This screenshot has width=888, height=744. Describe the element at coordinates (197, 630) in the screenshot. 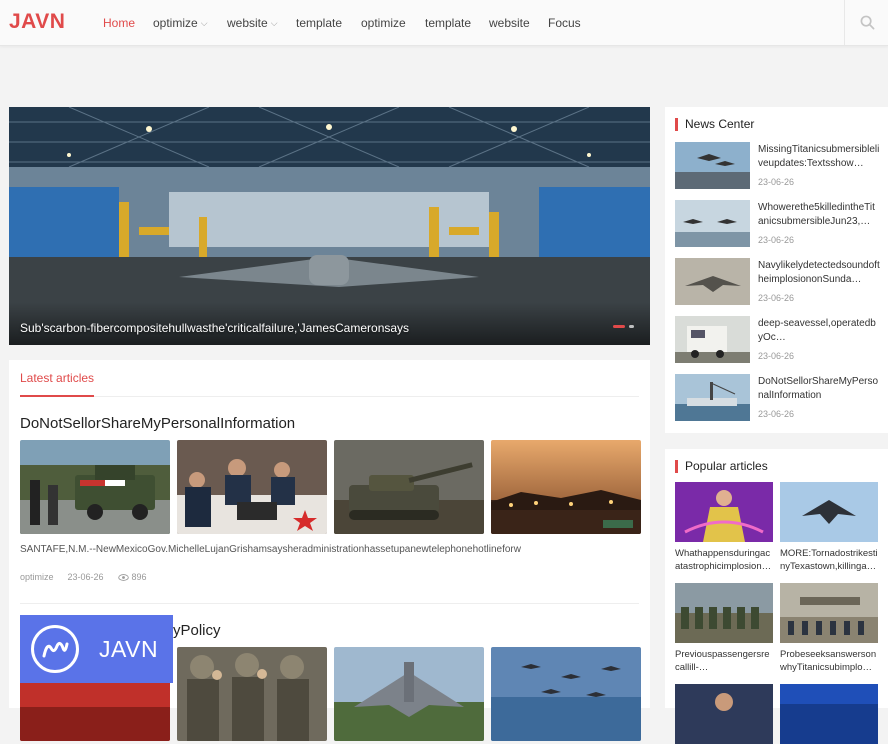

I see `article-title: yPolicy` at that location.